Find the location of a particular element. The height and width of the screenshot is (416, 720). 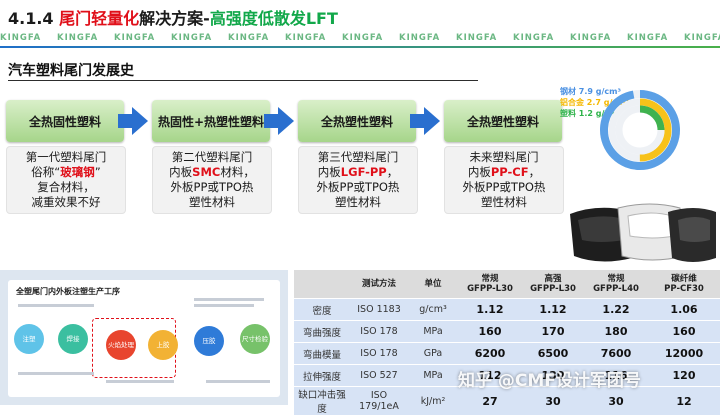

description-line: 内板SMC材料， is located at coordinates (212, 172).